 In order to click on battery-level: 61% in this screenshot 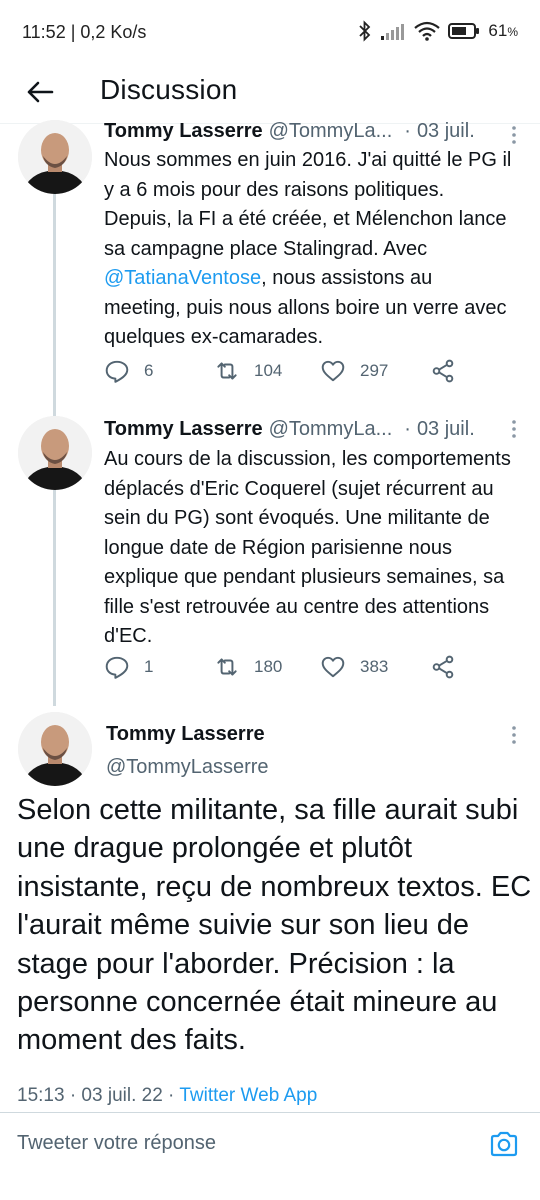, I will do `click(503, 30)`.